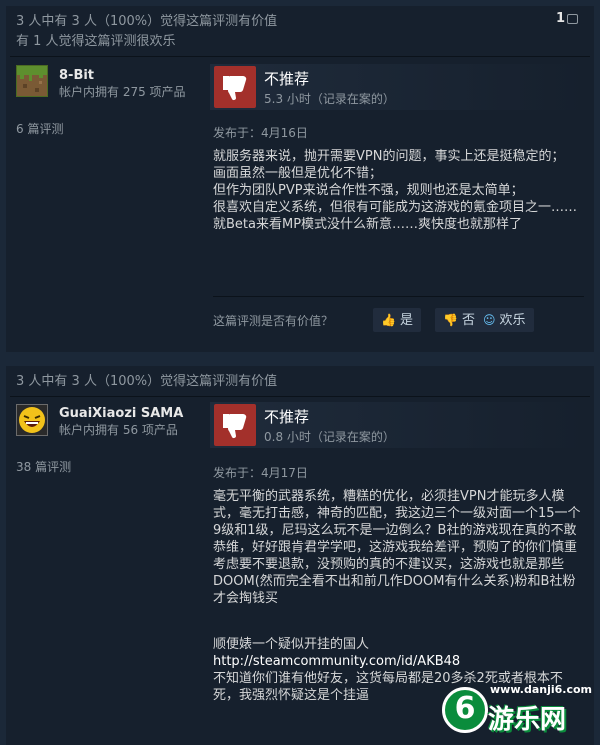  Describe the element at coordinates (406, 320) in the screenshot. I see `vote-yes-label: 是` at that location.